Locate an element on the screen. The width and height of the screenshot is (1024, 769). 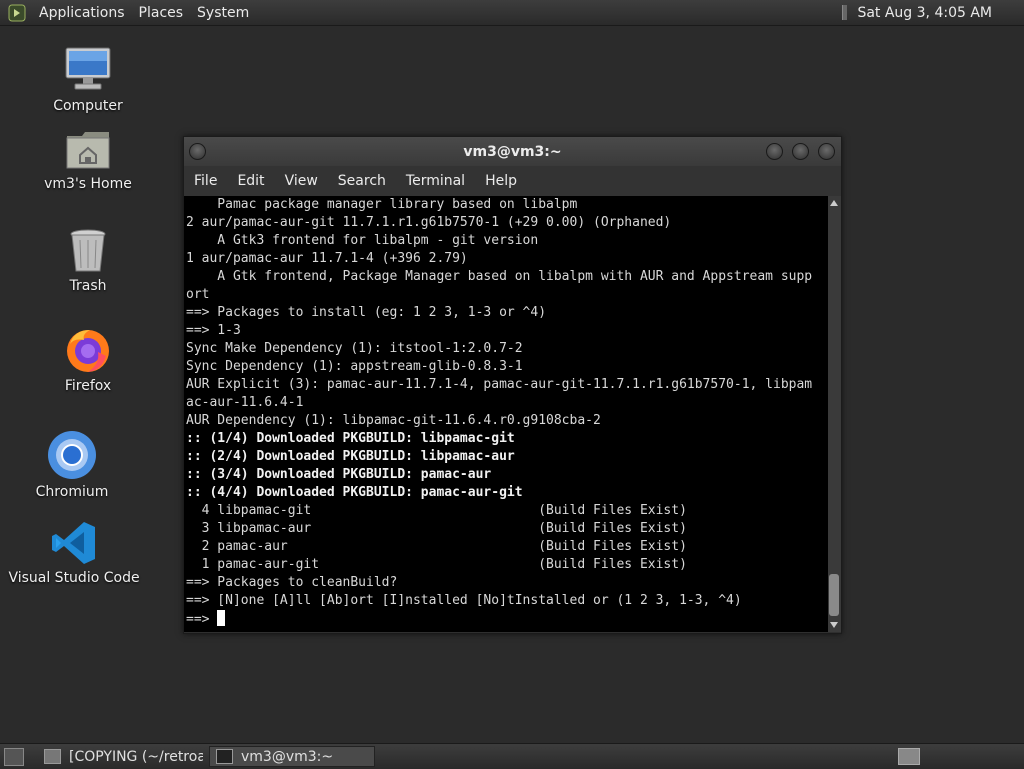
menu-view: View is located at coordinates (301, 181).